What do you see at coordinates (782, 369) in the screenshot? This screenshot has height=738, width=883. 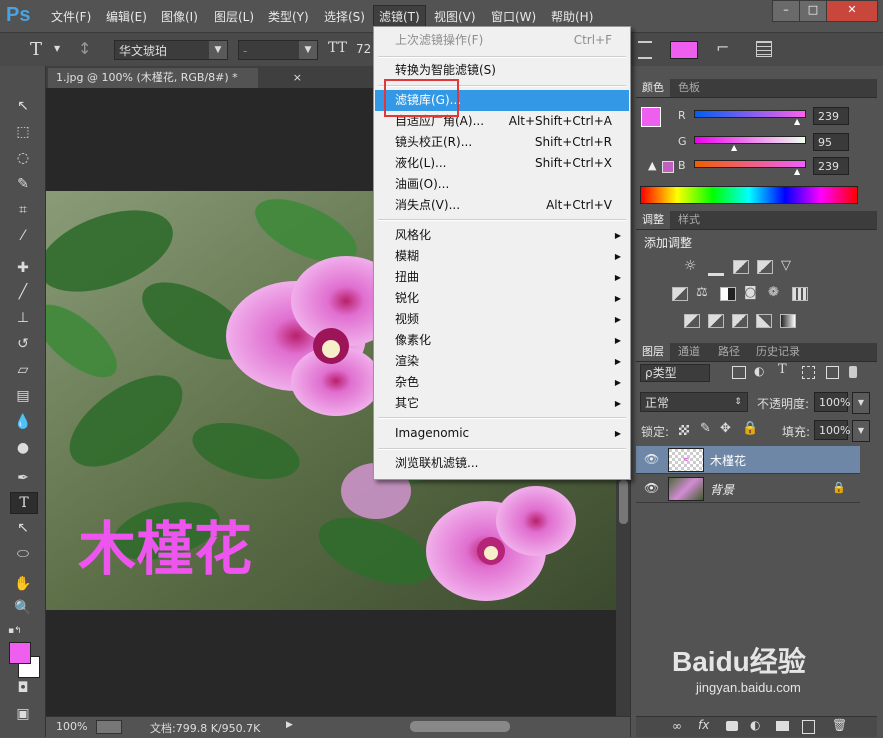 I see `filter-type-icon: T` at bounding box center [782, 369].